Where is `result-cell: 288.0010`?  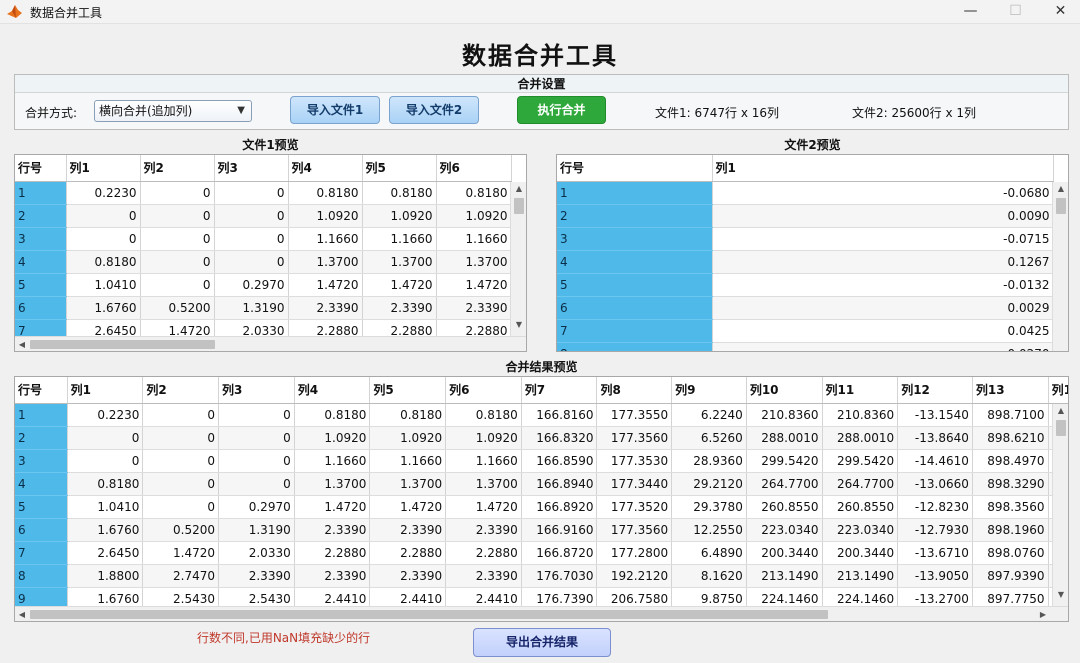 result-cell: 288.0010 is located at coordinates (860, 438).